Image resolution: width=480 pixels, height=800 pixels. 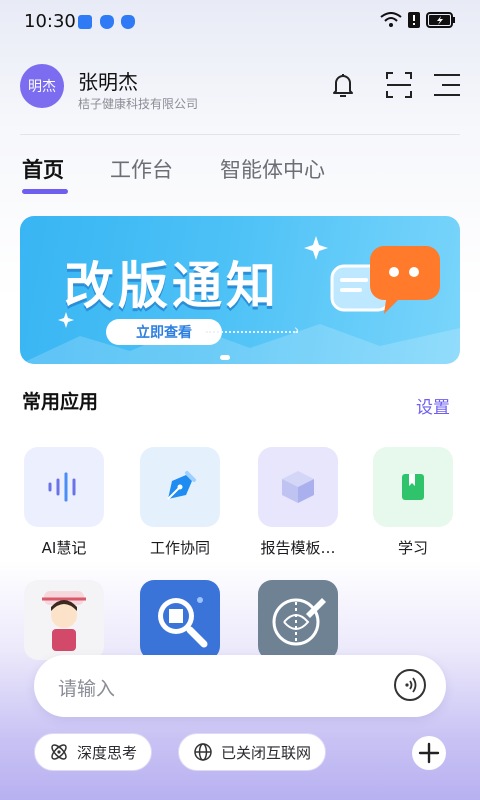 I want to click on tab-agent-center: 智能体中心, so click(x=272, y=169).